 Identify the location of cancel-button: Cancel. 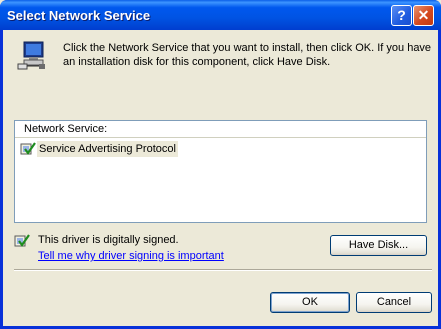
(394, 302).